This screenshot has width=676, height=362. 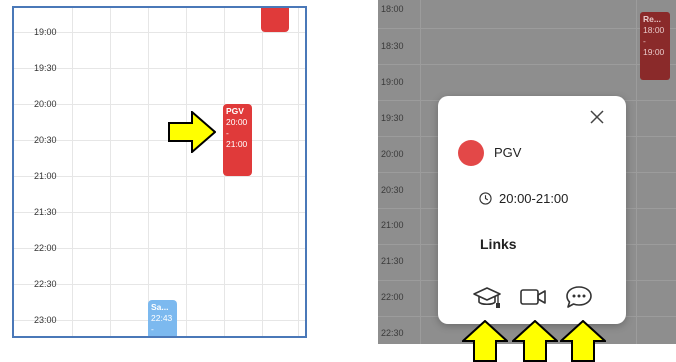 What do you see at coordinates (237, 122) in the screenshot?
I see `event-start: 20:00` at bounding box center [237, 122].